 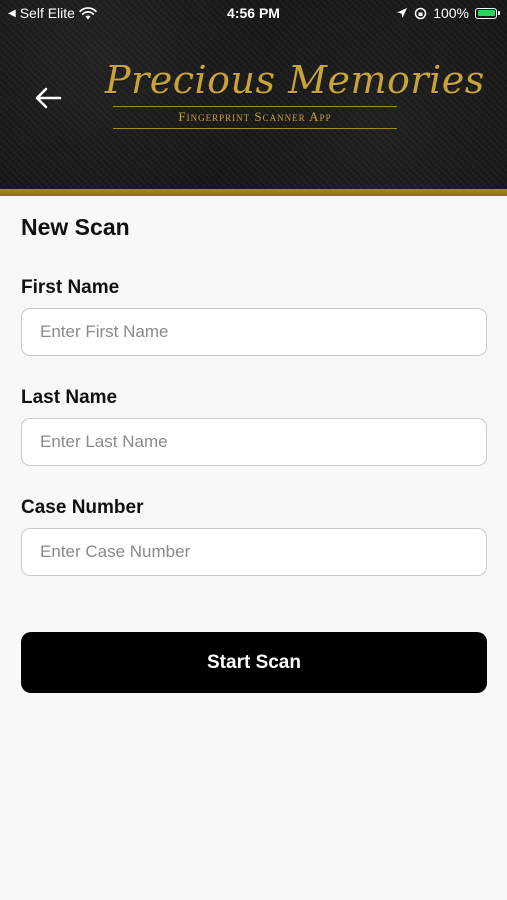 What do you see at coordinates (254, 552) in the screenshot?
I see `case-number-field` at bounding box center [254, 552].